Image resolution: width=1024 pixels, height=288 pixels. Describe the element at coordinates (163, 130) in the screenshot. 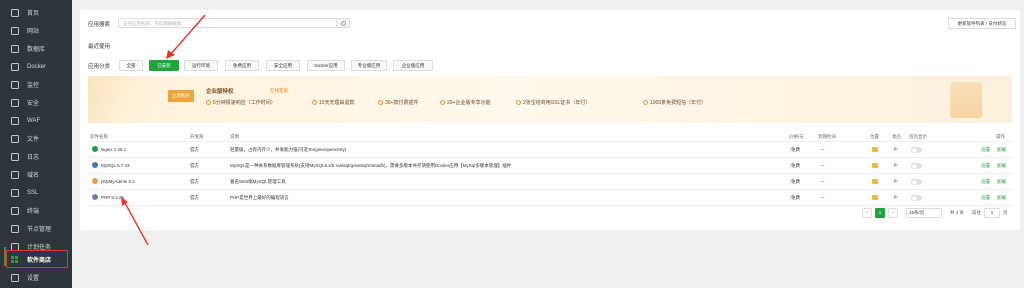

I see `annotation-arrows` at that location.